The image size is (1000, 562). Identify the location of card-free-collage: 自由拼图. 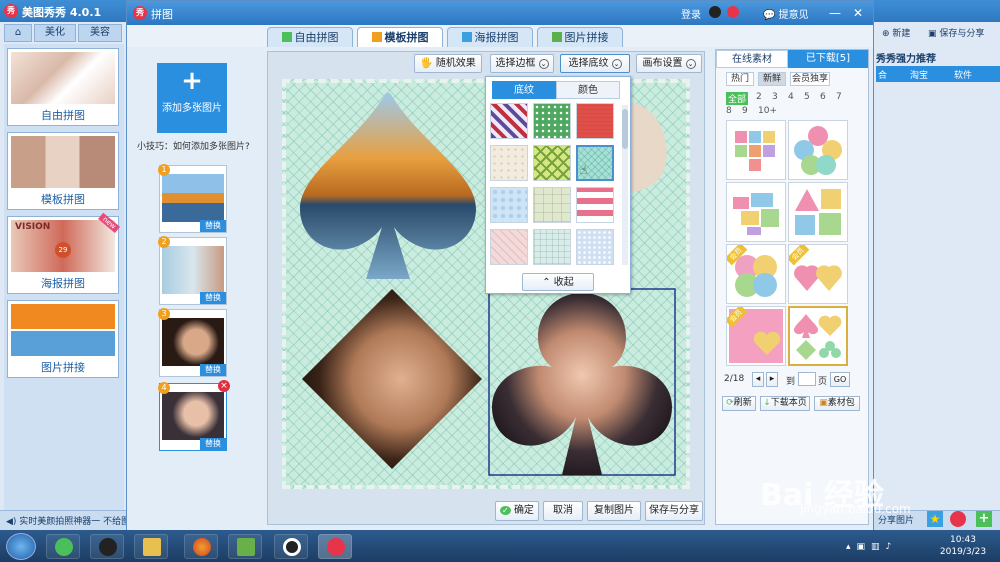
(63, 87).